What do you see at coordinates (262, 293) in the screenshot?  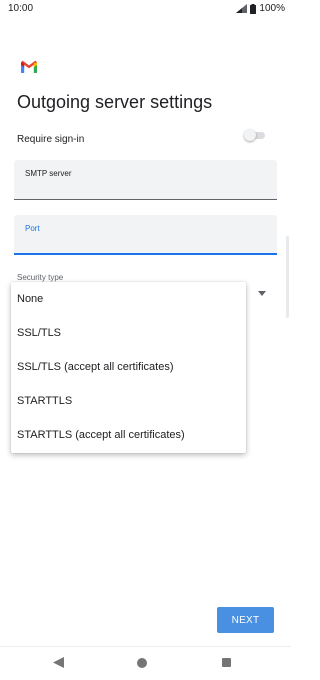 I see `chevron-down-icon` at bounding box center [262, 293].